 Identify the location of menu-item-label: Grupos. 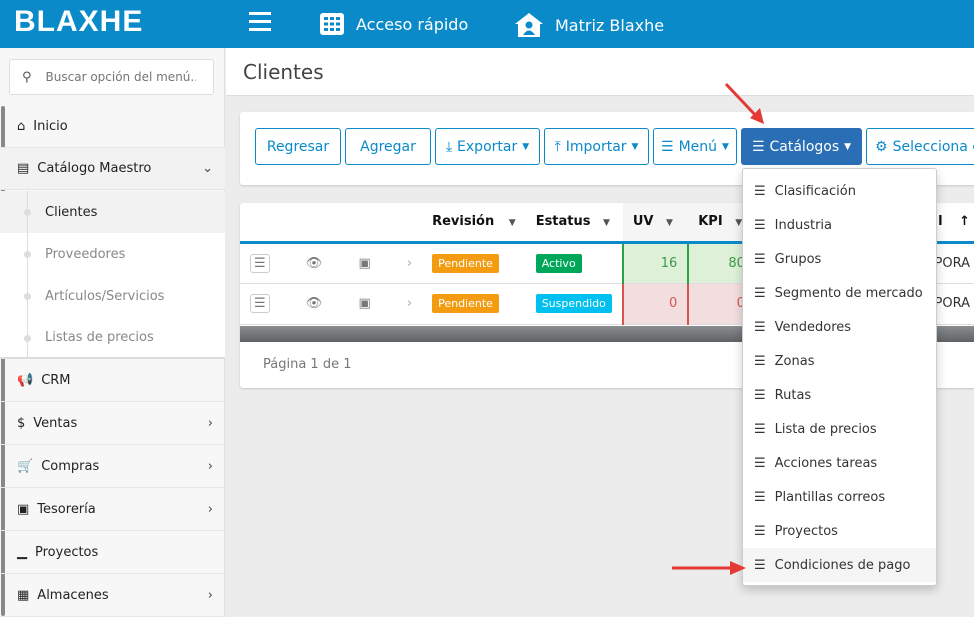
(798, 259).